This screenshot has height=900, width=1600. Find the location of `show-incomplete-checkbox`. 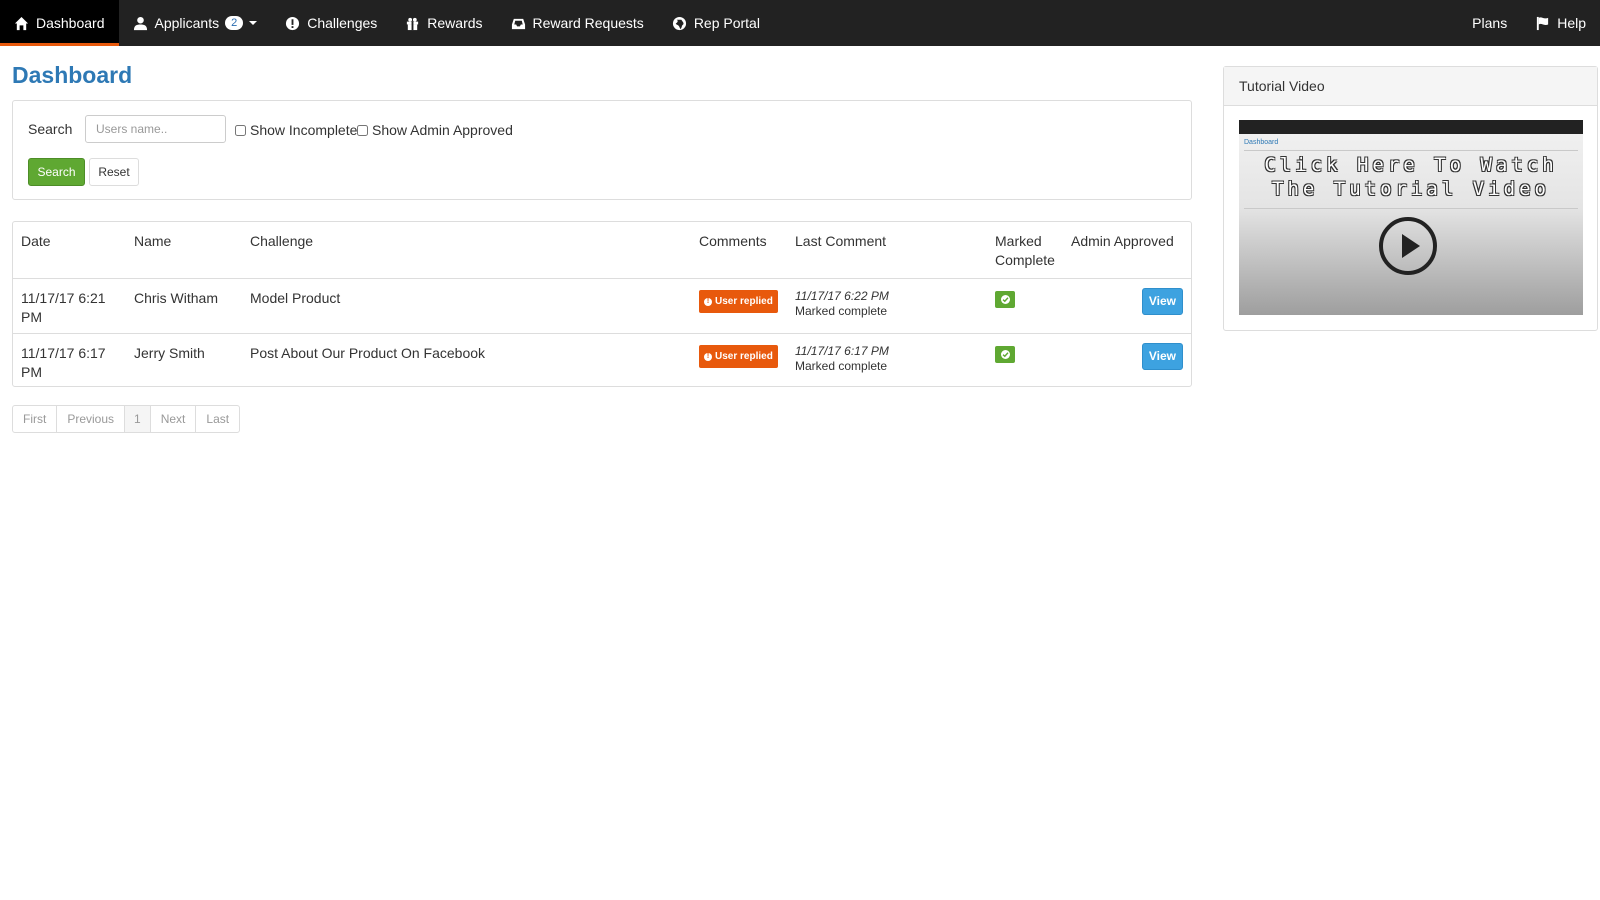

show-incomplete-checkbox is located at coordinates (240, 130).